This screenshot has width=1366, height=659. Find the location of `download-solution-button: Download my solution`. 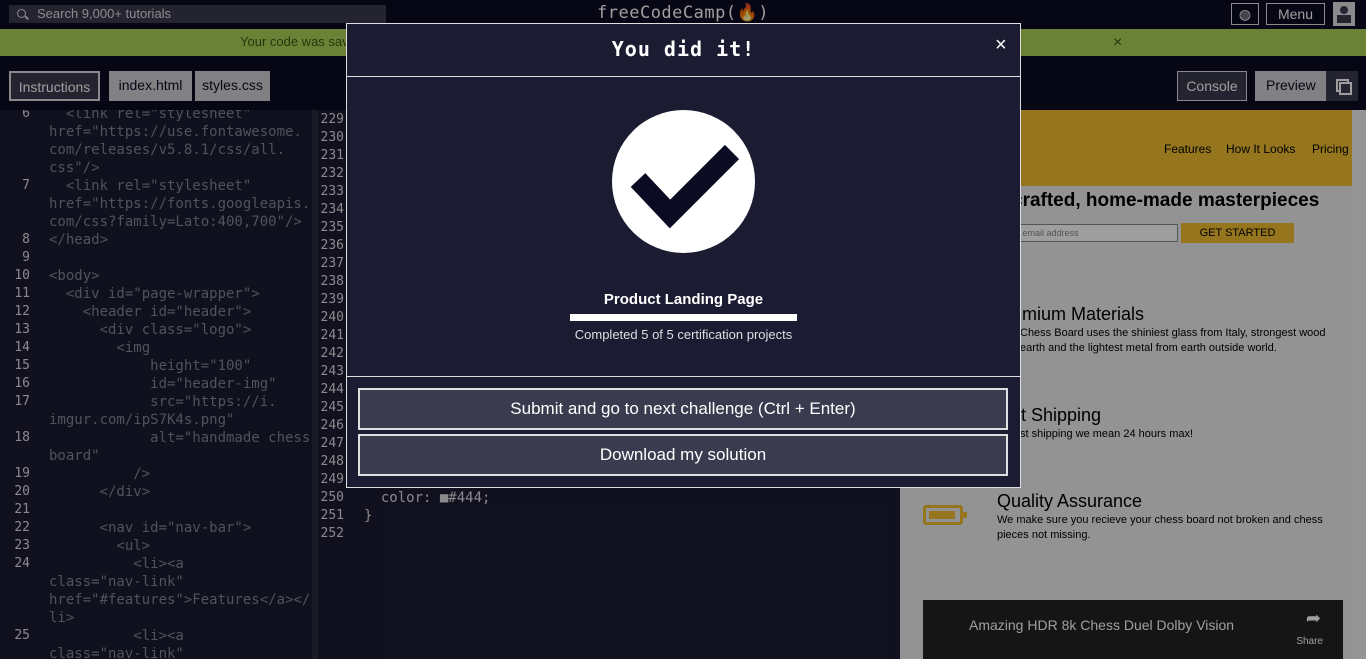

download-solution-button: Download my solution is located at coordinates (683, 455).